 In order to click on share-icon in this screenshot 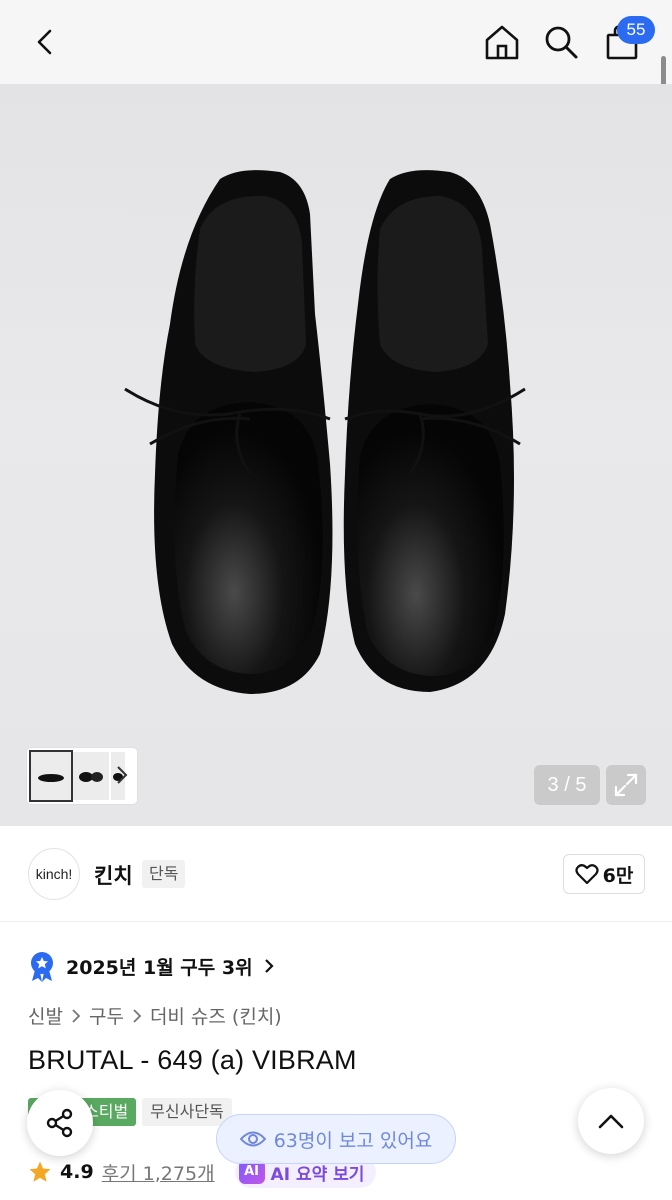, I will do `click(59, 1123)`.